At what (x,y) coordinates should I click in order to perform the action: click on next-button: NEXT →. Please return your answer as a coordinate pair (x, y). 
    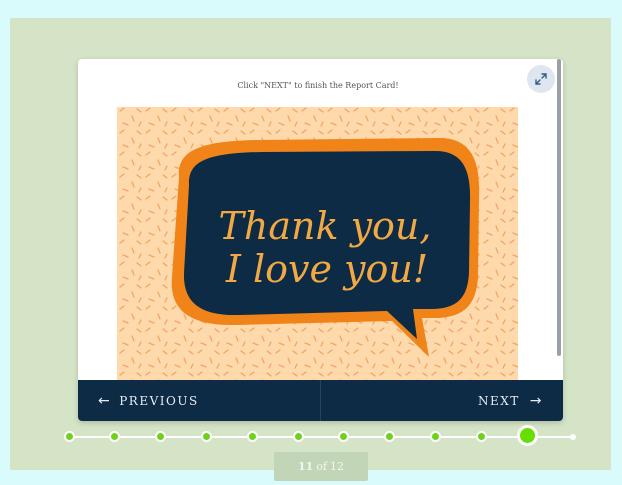
    Looking at the image, I should click on (442, 400).